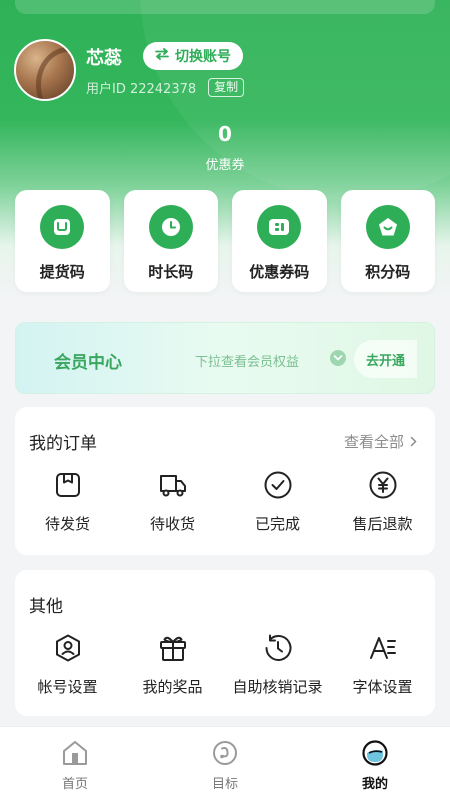 This screenshot has height=800, width=450. Describe the element at coordinates (75, 753) in the screenshot. I see `home-icon` at that location.